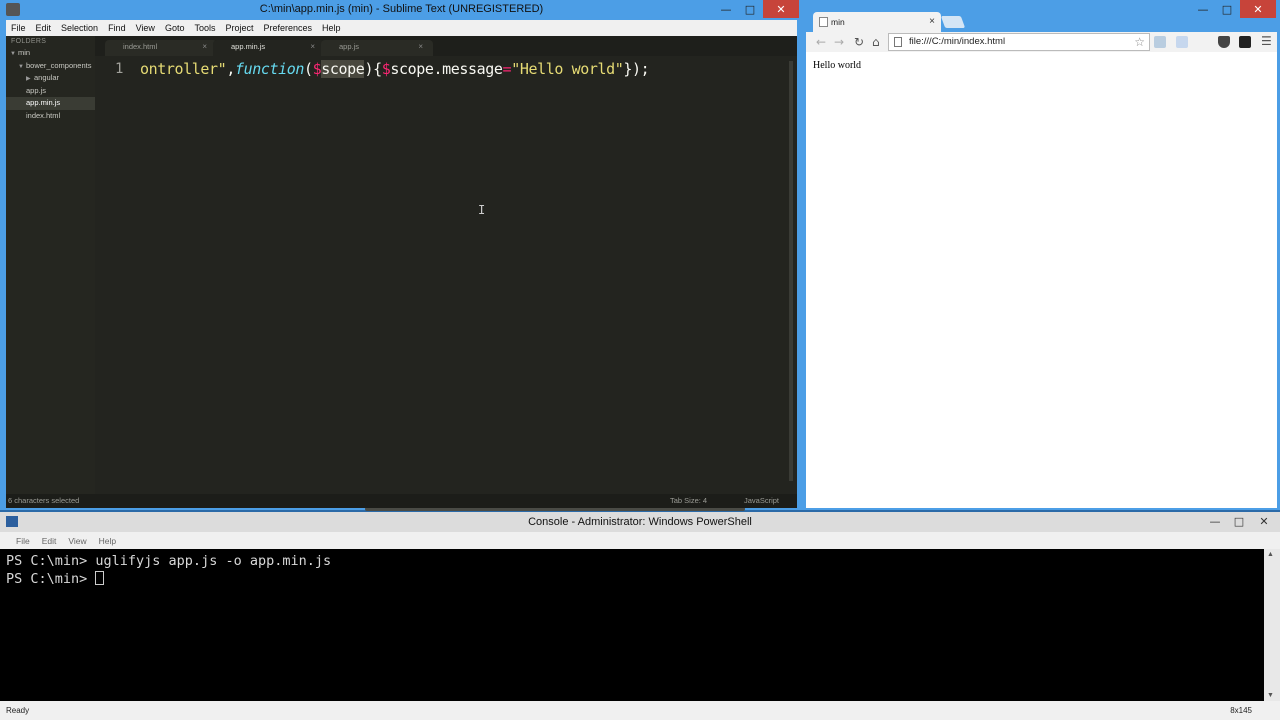  Describe the element at coordinates (898, 42) in the screenshot. I see `page-icon` at that location.